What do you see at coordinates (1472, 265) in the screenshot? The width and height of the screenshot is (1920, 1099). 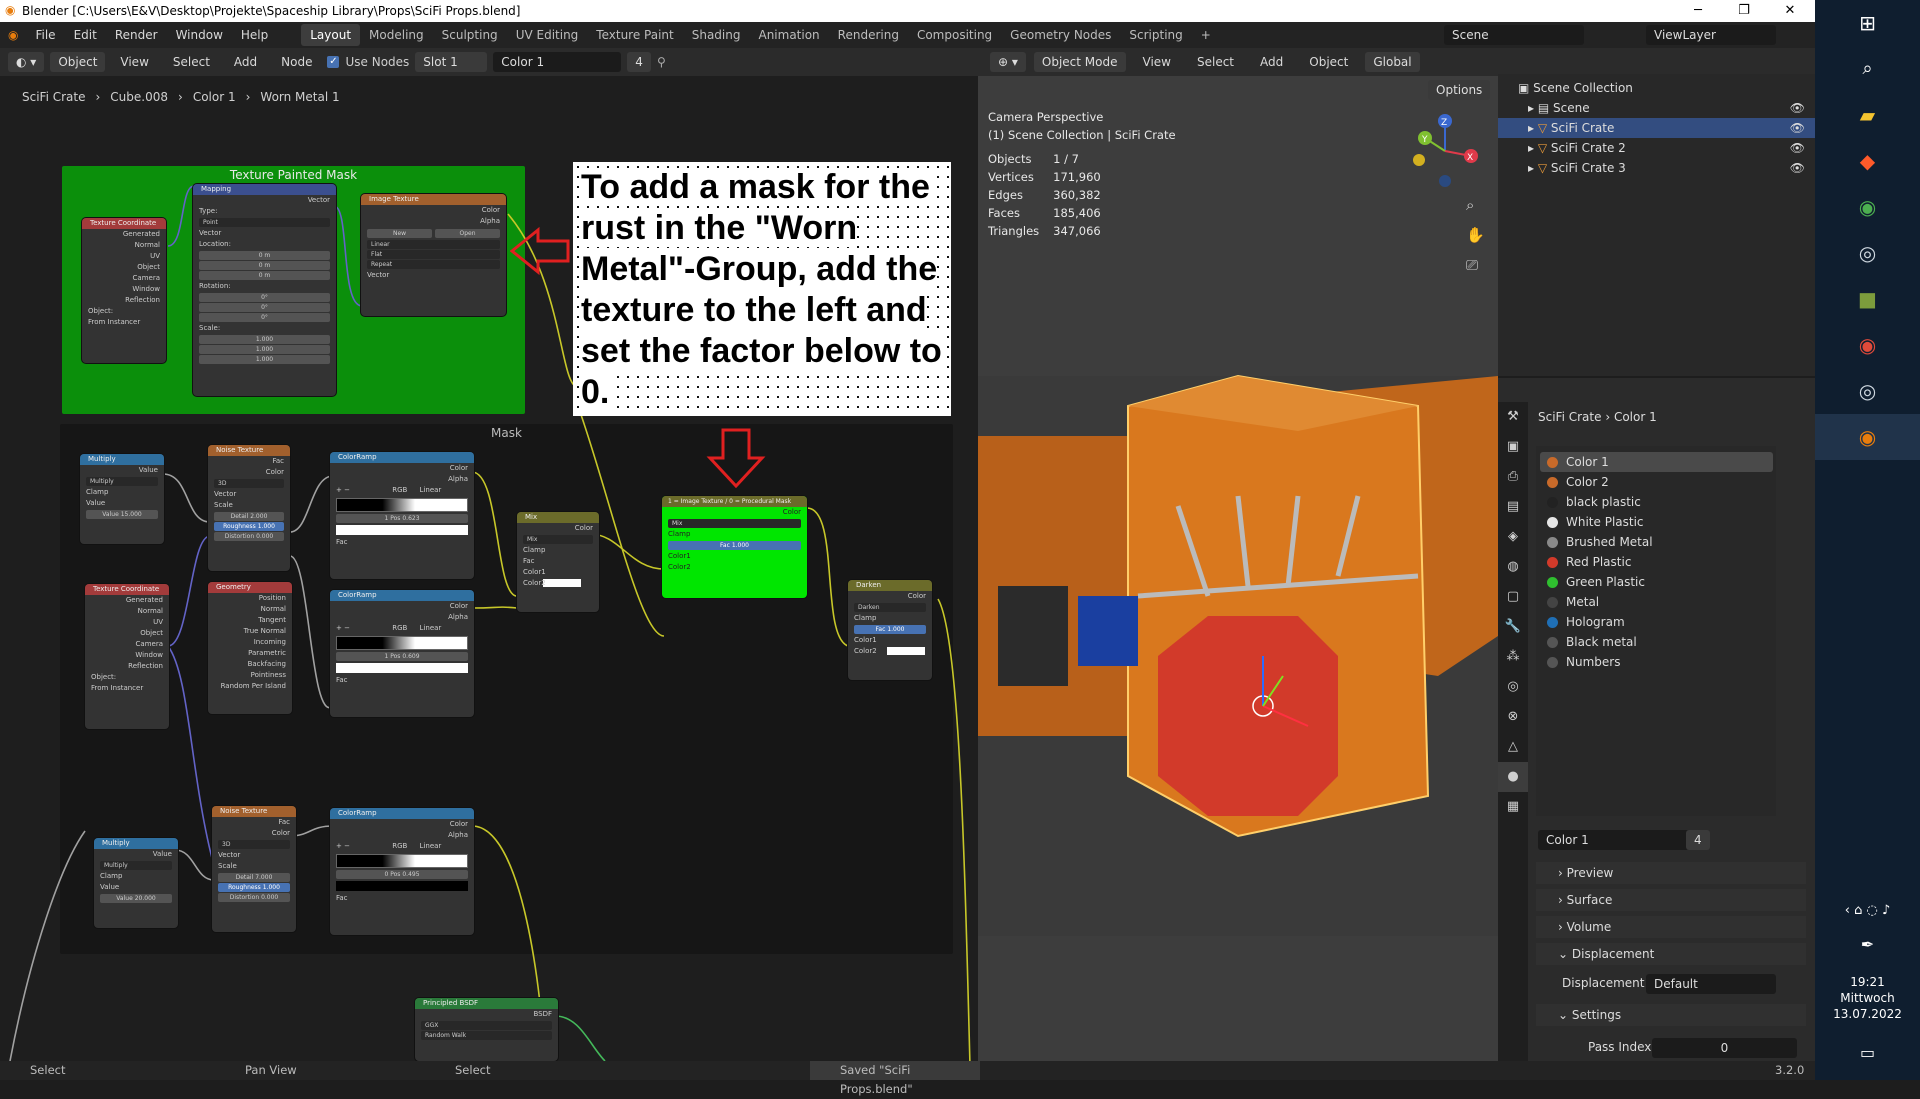 I see `camera-icon: ⎚` at bounding box center [1472, 265].